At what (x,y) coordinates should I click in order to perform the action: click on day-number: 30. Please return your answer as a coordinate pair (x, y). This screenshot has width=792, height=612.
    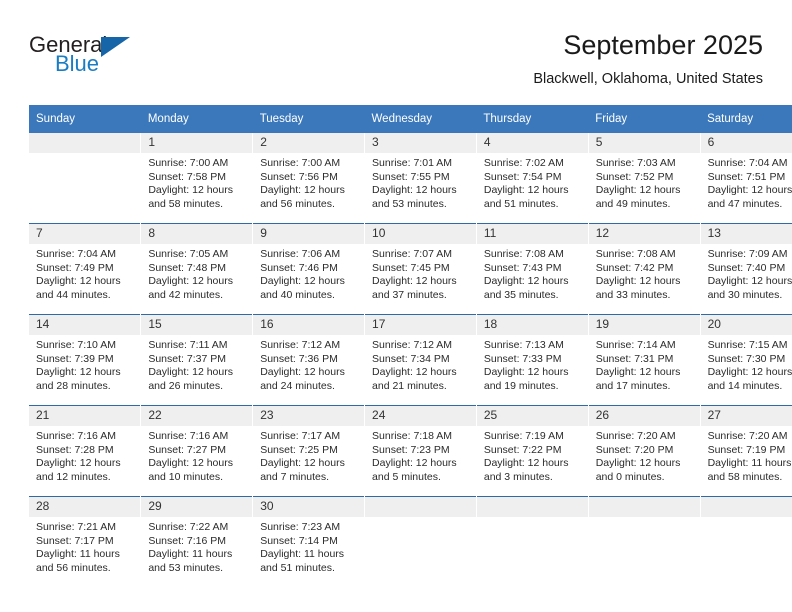
    Looking at the image, I should click on (309, 507).